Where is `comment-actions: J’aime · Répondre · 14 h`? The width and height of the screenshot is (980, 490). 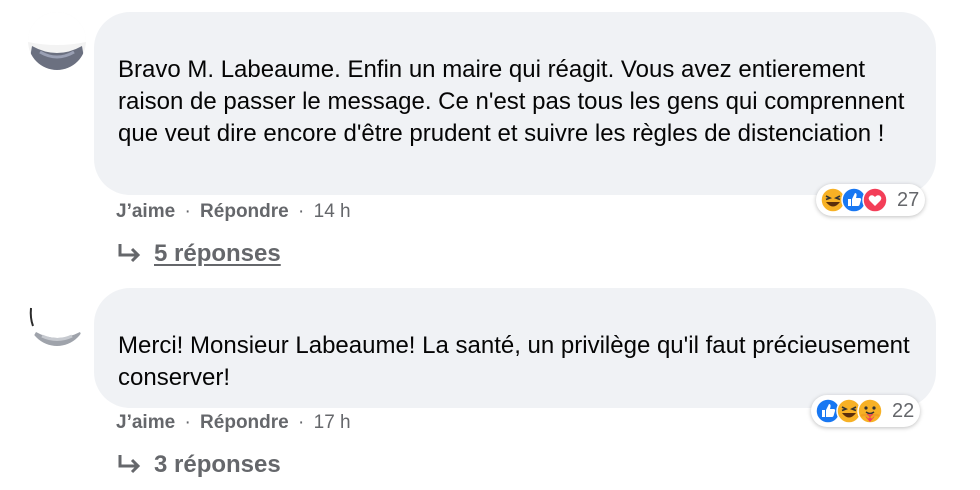 comment-actions: J’aime · Répondre · 14 h is located at coordinates (233, 212).